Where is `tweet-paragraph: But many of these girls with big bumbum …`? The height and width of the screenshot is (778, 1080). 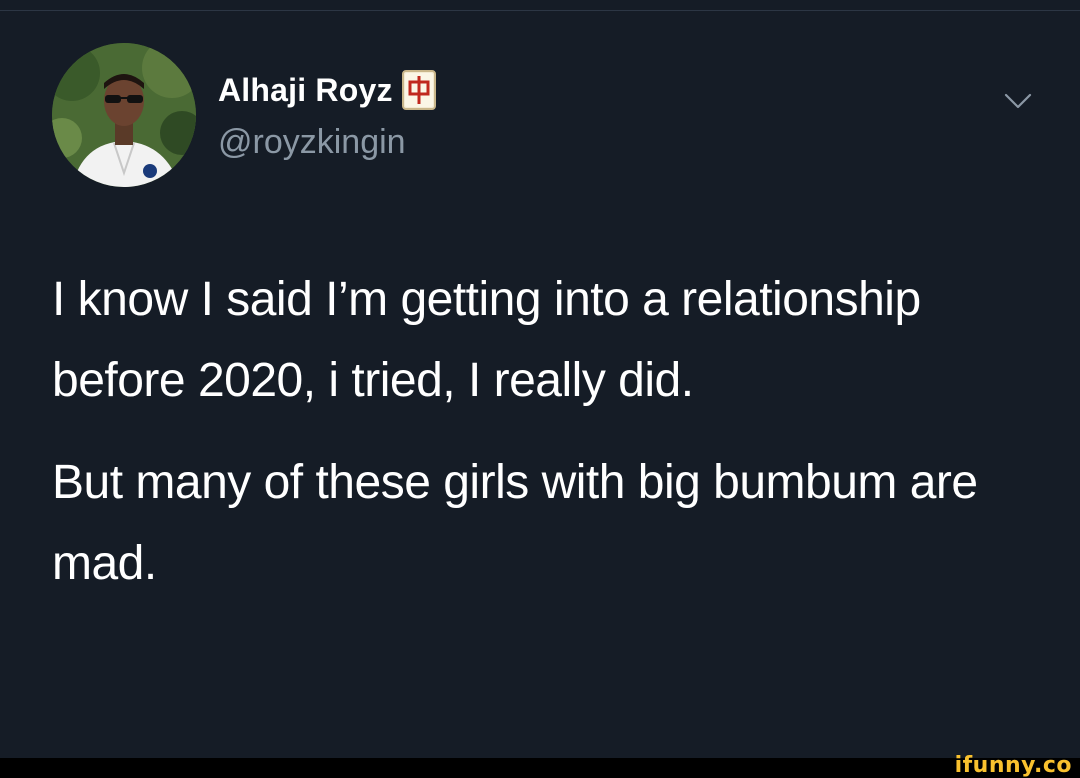 tweet-paragraph: But many of these girls with big bumbum … is located at coordinates (515, 523).